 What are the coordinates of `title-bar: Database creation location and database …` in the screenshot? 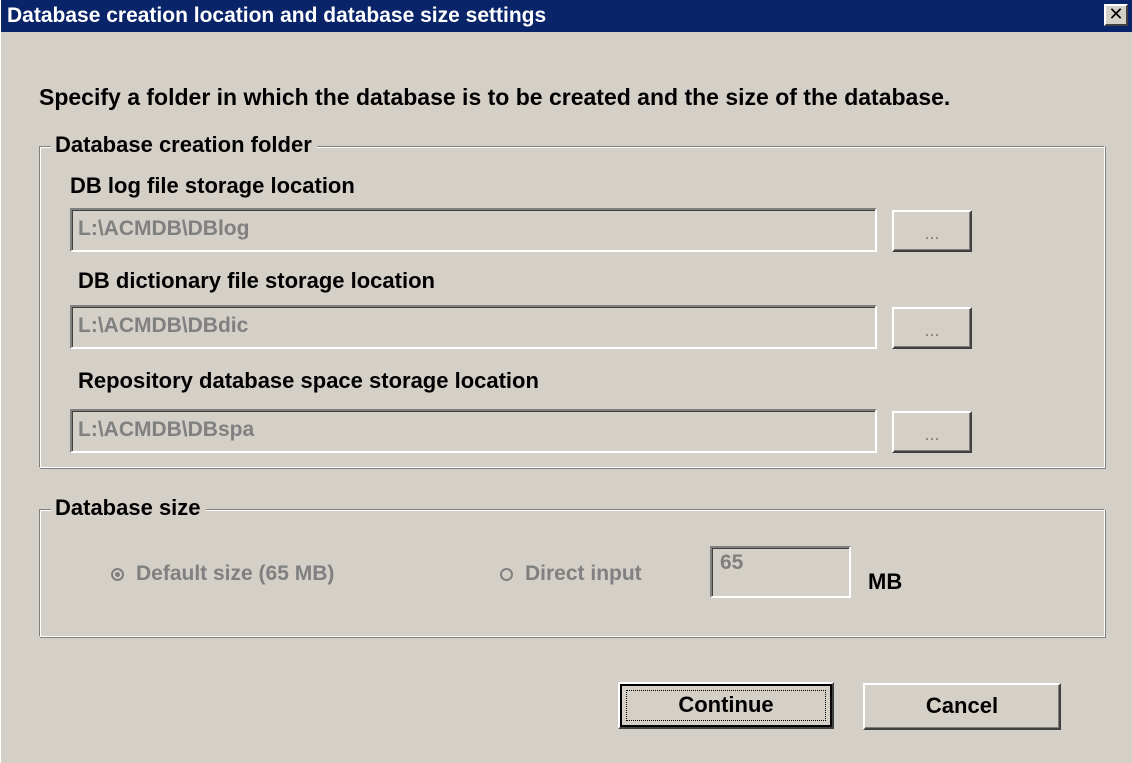 It's located at (566, 16).